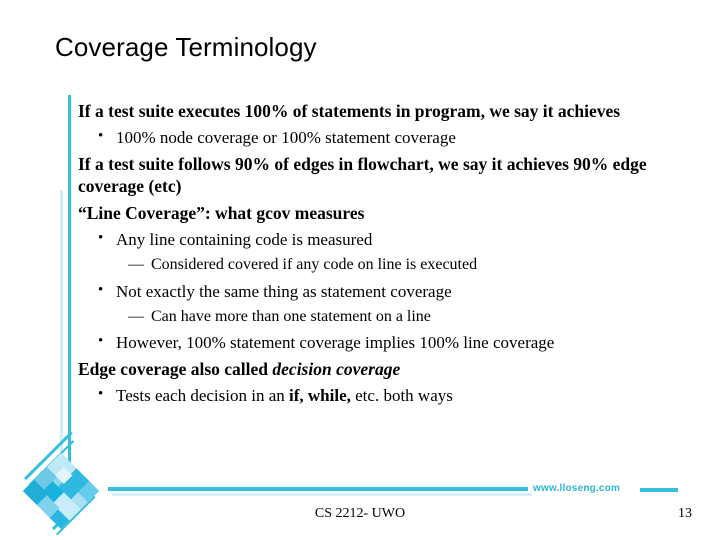 This screenshot has width=720, height=540. Describe the element at coordinates (322, 494) in the screenshot. I see `footer-rule-light` at that location.